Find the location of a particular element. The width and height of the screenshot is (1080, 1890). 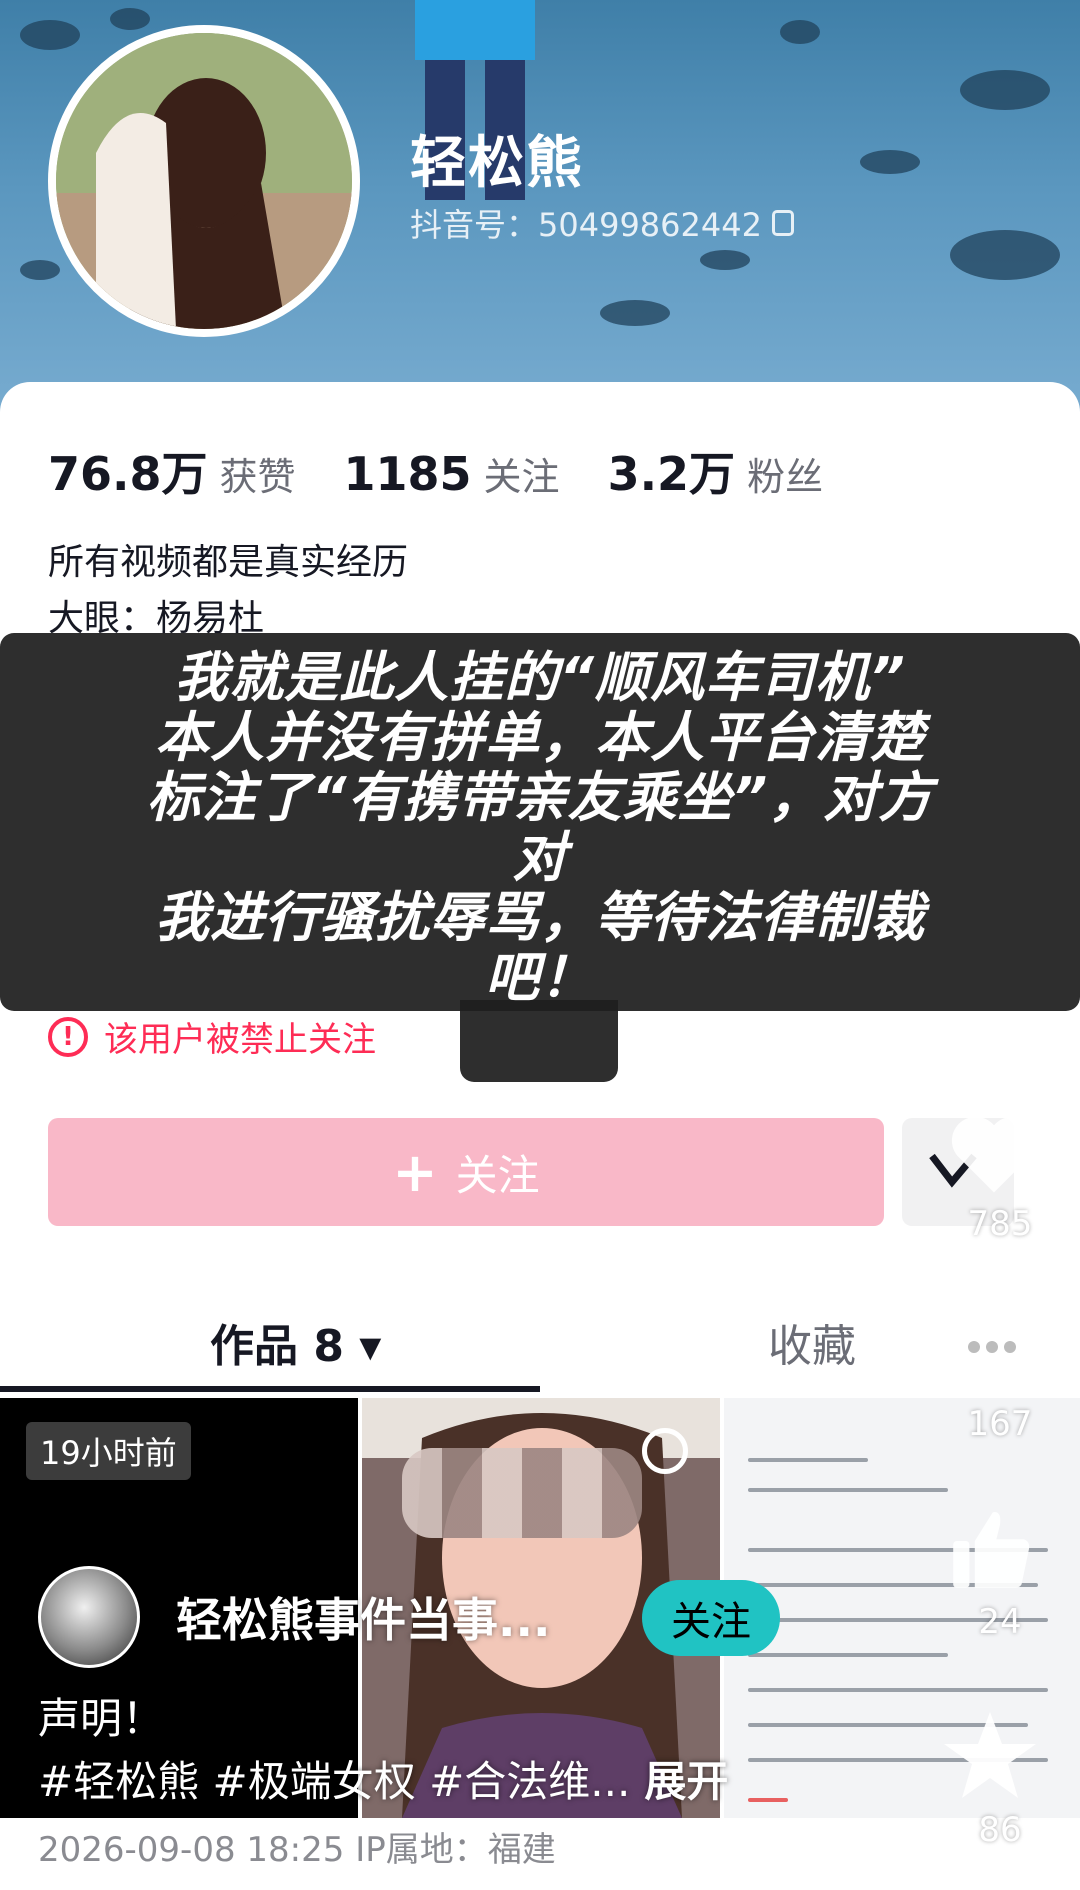

follow-button: + 关注 is located at coordinates (466, 1172).